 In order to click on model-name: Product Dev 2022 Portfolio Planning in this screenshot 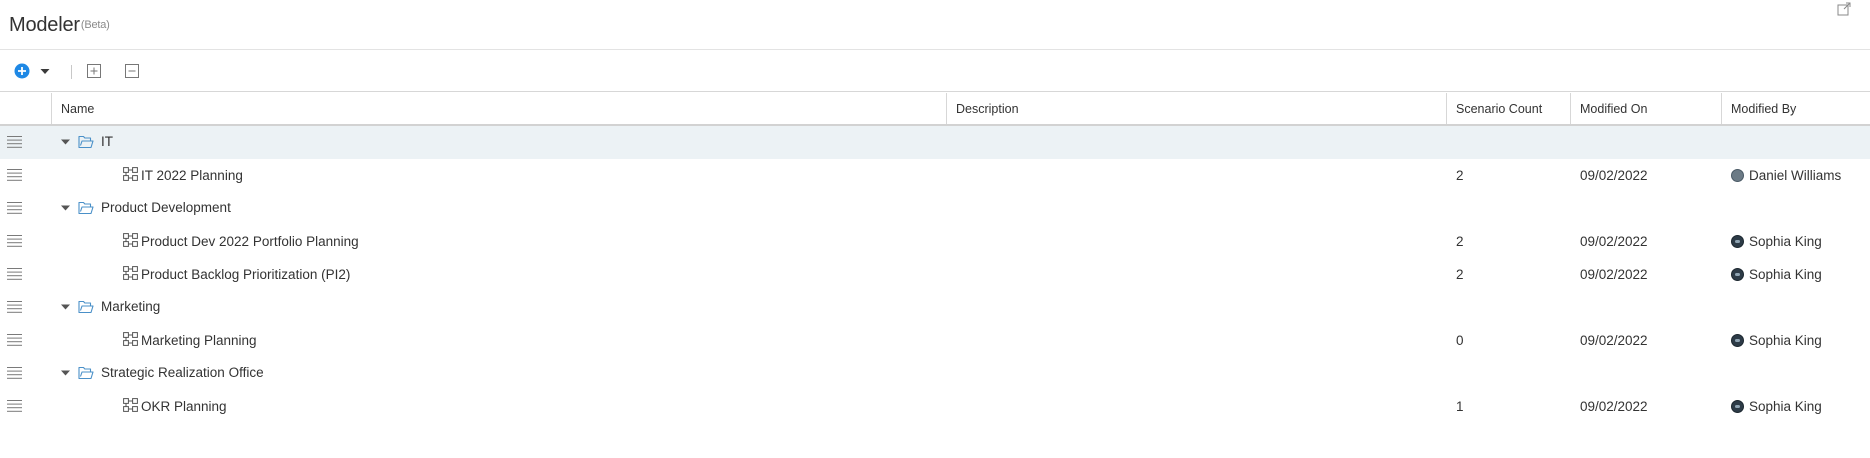, I will do `click(250, 241)`.